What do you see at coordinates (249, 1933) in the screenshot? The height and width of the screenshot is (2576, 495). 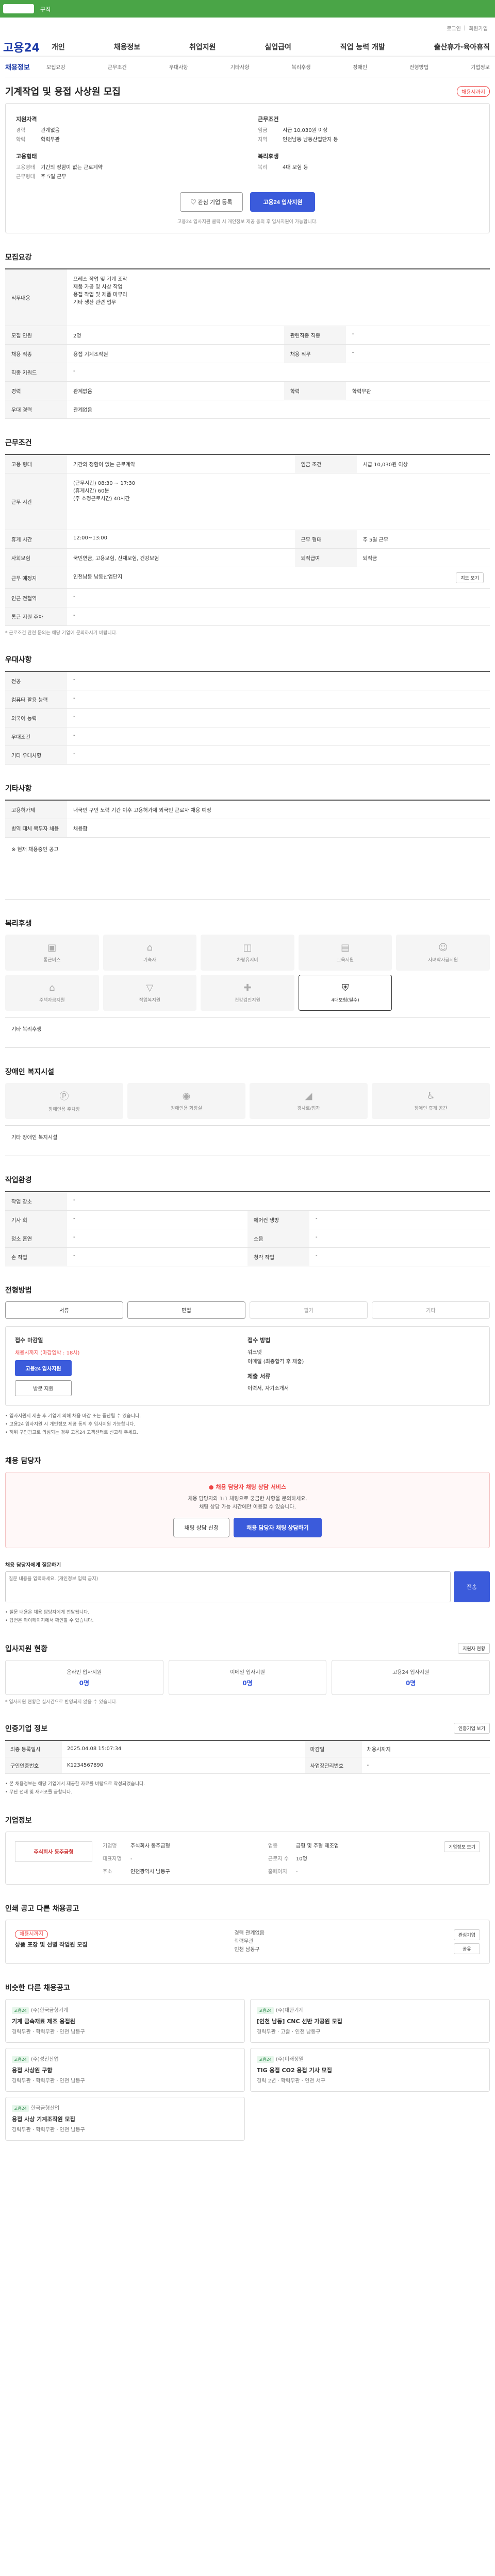 I see `recommend-line: 경력 관계없음` at bounding box center [249, 1933].